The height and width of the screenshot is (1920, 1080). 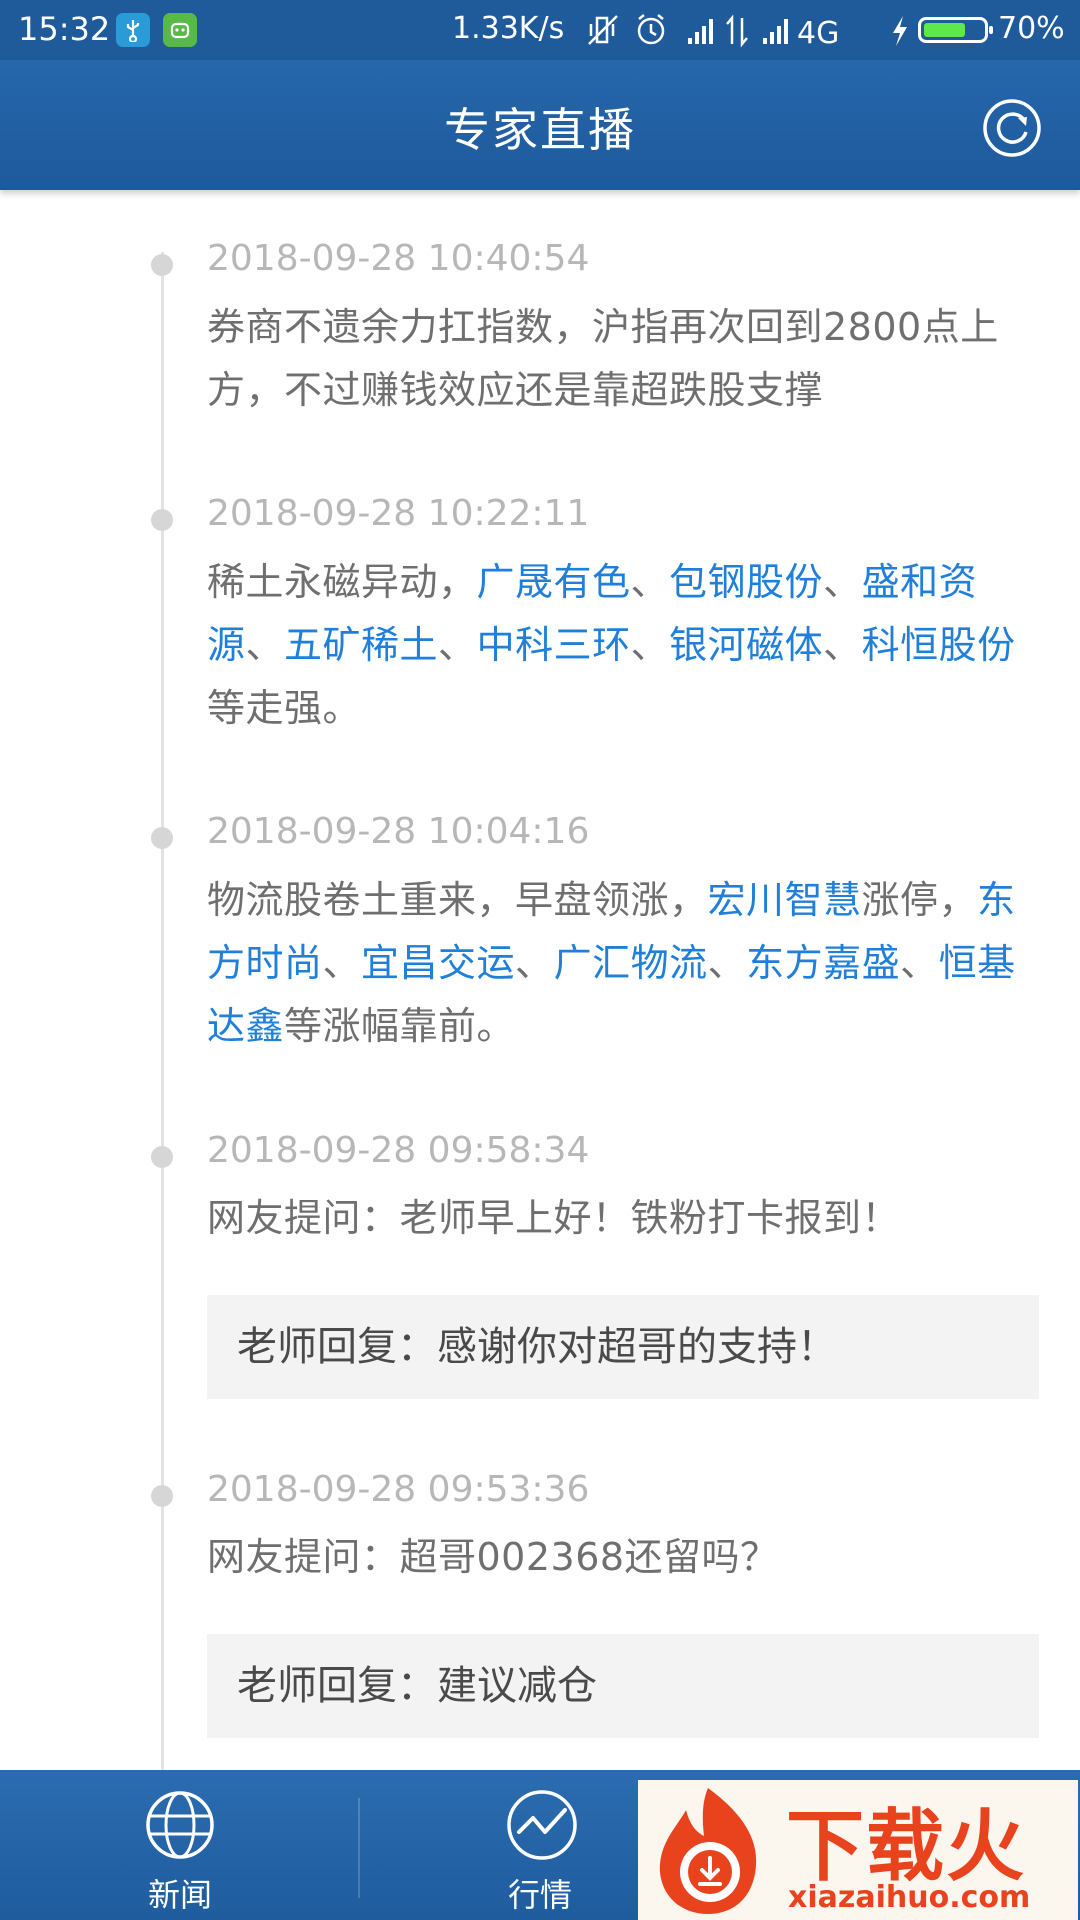 What do you see at coordinates (457, 900) in the screenshot?
I see `item-text: 物流股卷土重来，早盘领涨，` at bounding box center [457, 900].